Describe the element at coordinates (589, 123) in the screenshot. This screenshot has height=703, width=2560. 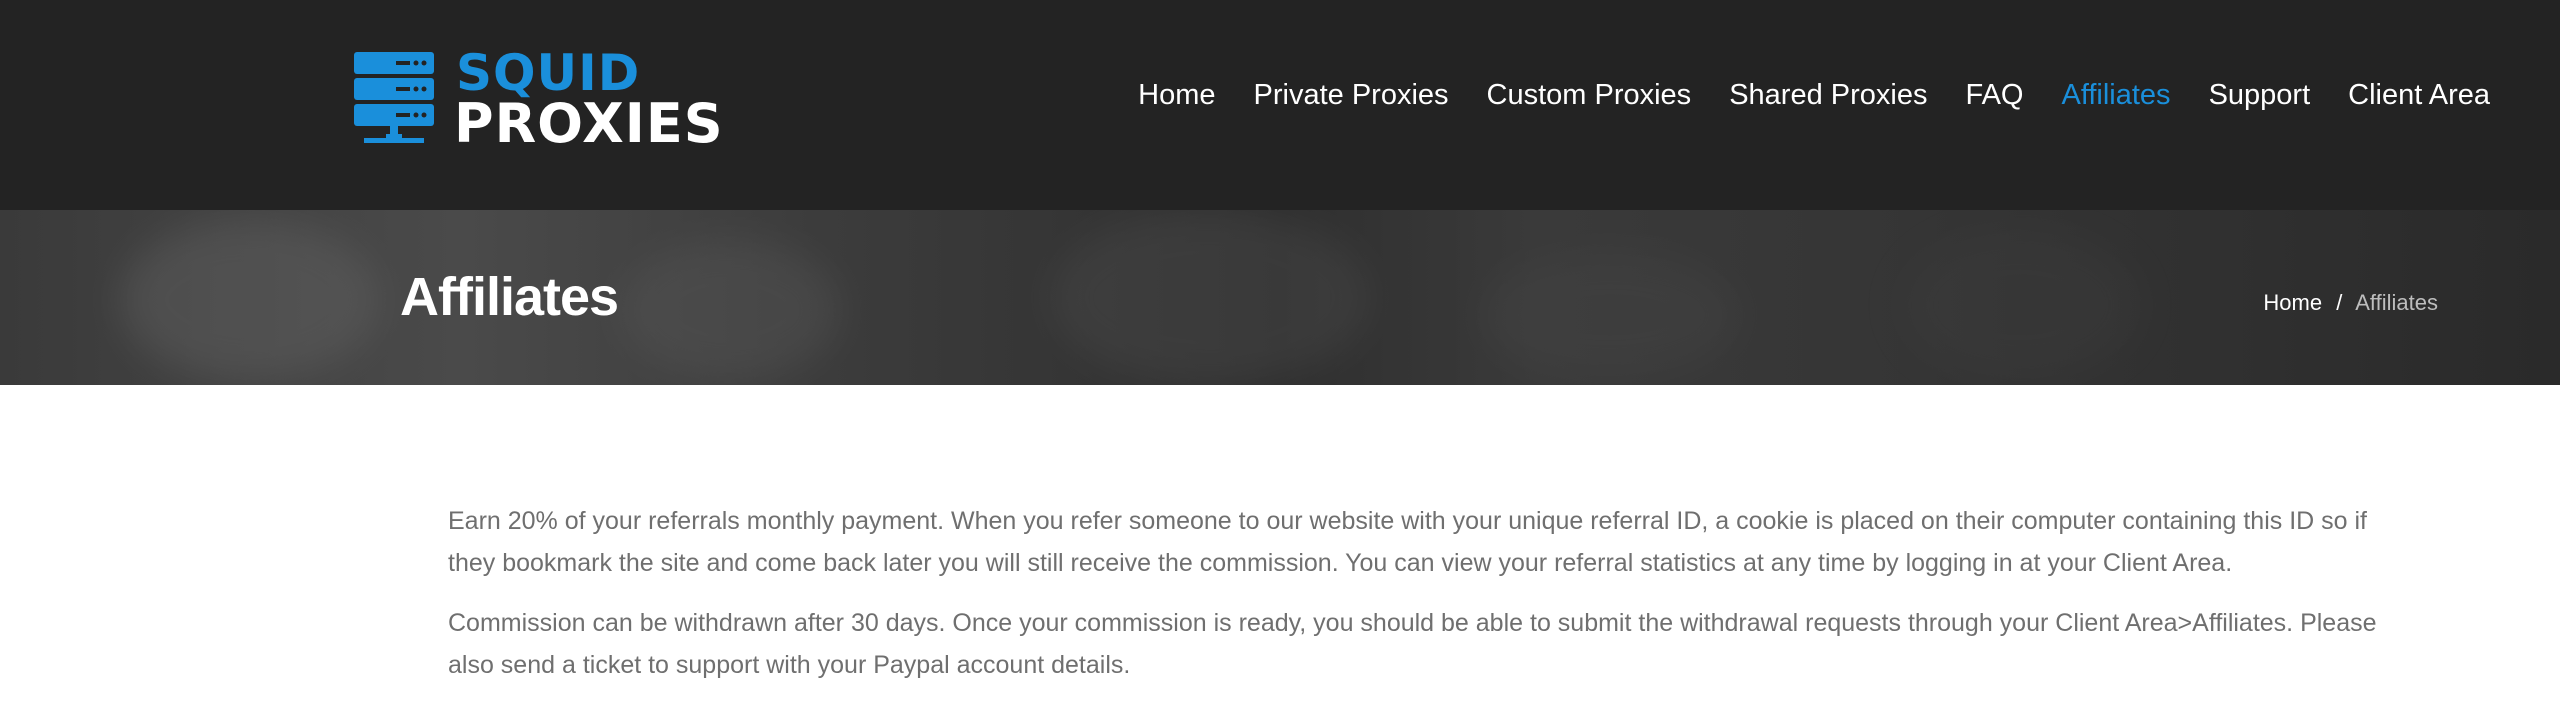
I see `logo-text-proxies: PROXIES` at that location.